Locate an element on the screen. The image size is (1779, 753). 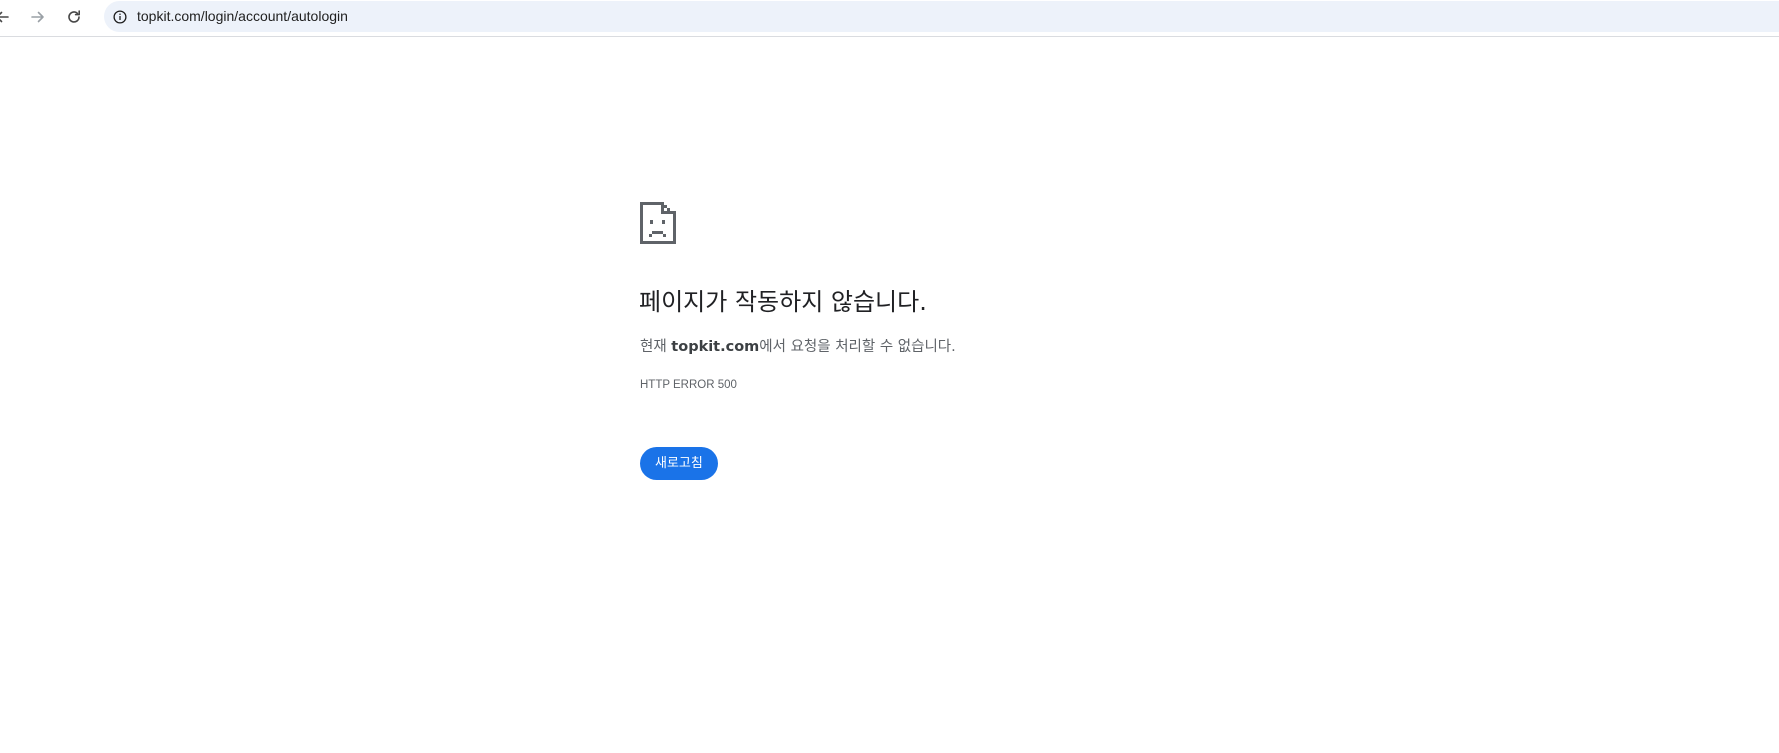
forward-arrow-icon is located at coordinates (37, 17).